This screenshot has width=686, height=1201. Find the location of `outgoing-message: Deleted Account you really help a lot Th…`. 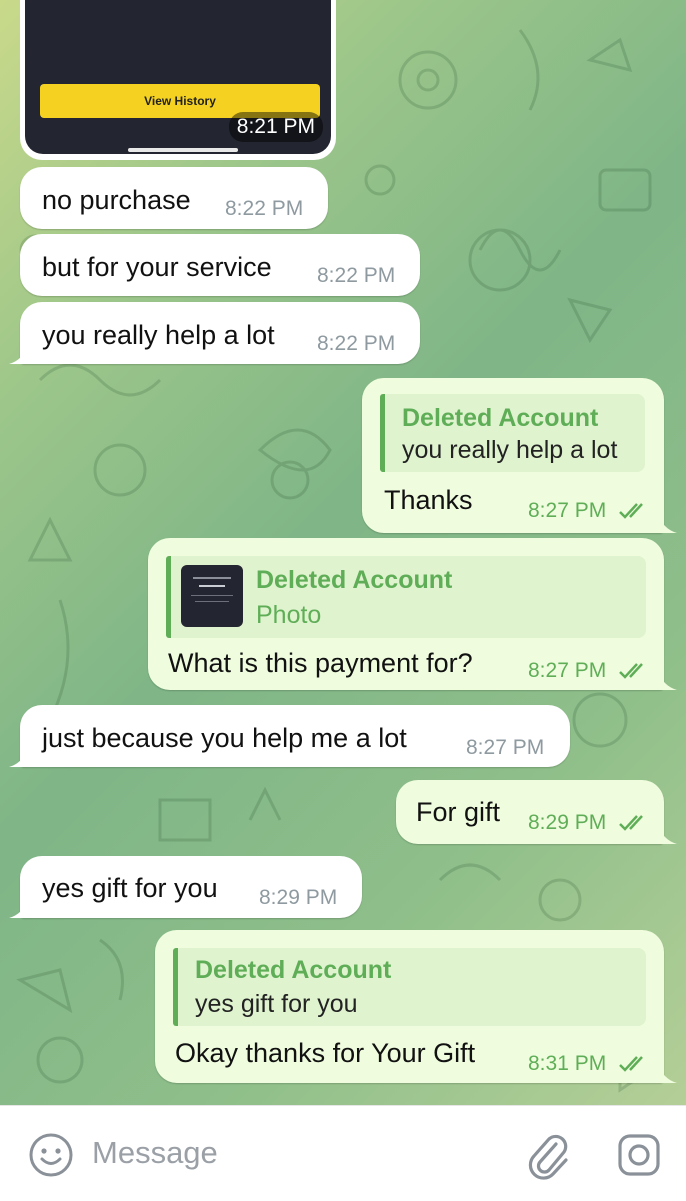

outgoing-message: Deleted Account you really help a lot Th… is located at coordinates (513, 455).